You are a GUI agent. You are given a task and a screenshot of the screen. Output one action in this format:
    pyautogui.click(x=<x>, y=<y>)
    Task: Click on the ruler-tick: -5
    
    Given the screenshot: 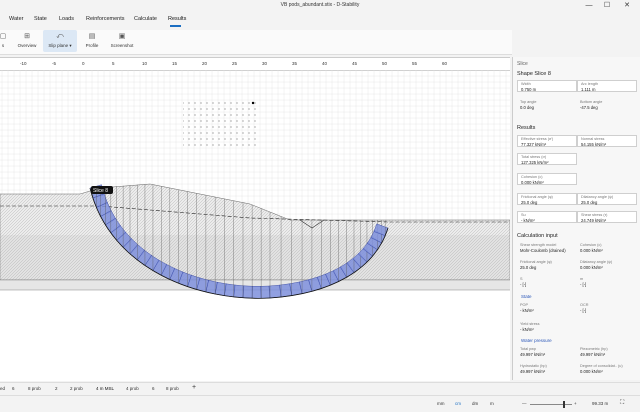 What is the action you would take?
    pyautogui.click(x=54, y=63)
    